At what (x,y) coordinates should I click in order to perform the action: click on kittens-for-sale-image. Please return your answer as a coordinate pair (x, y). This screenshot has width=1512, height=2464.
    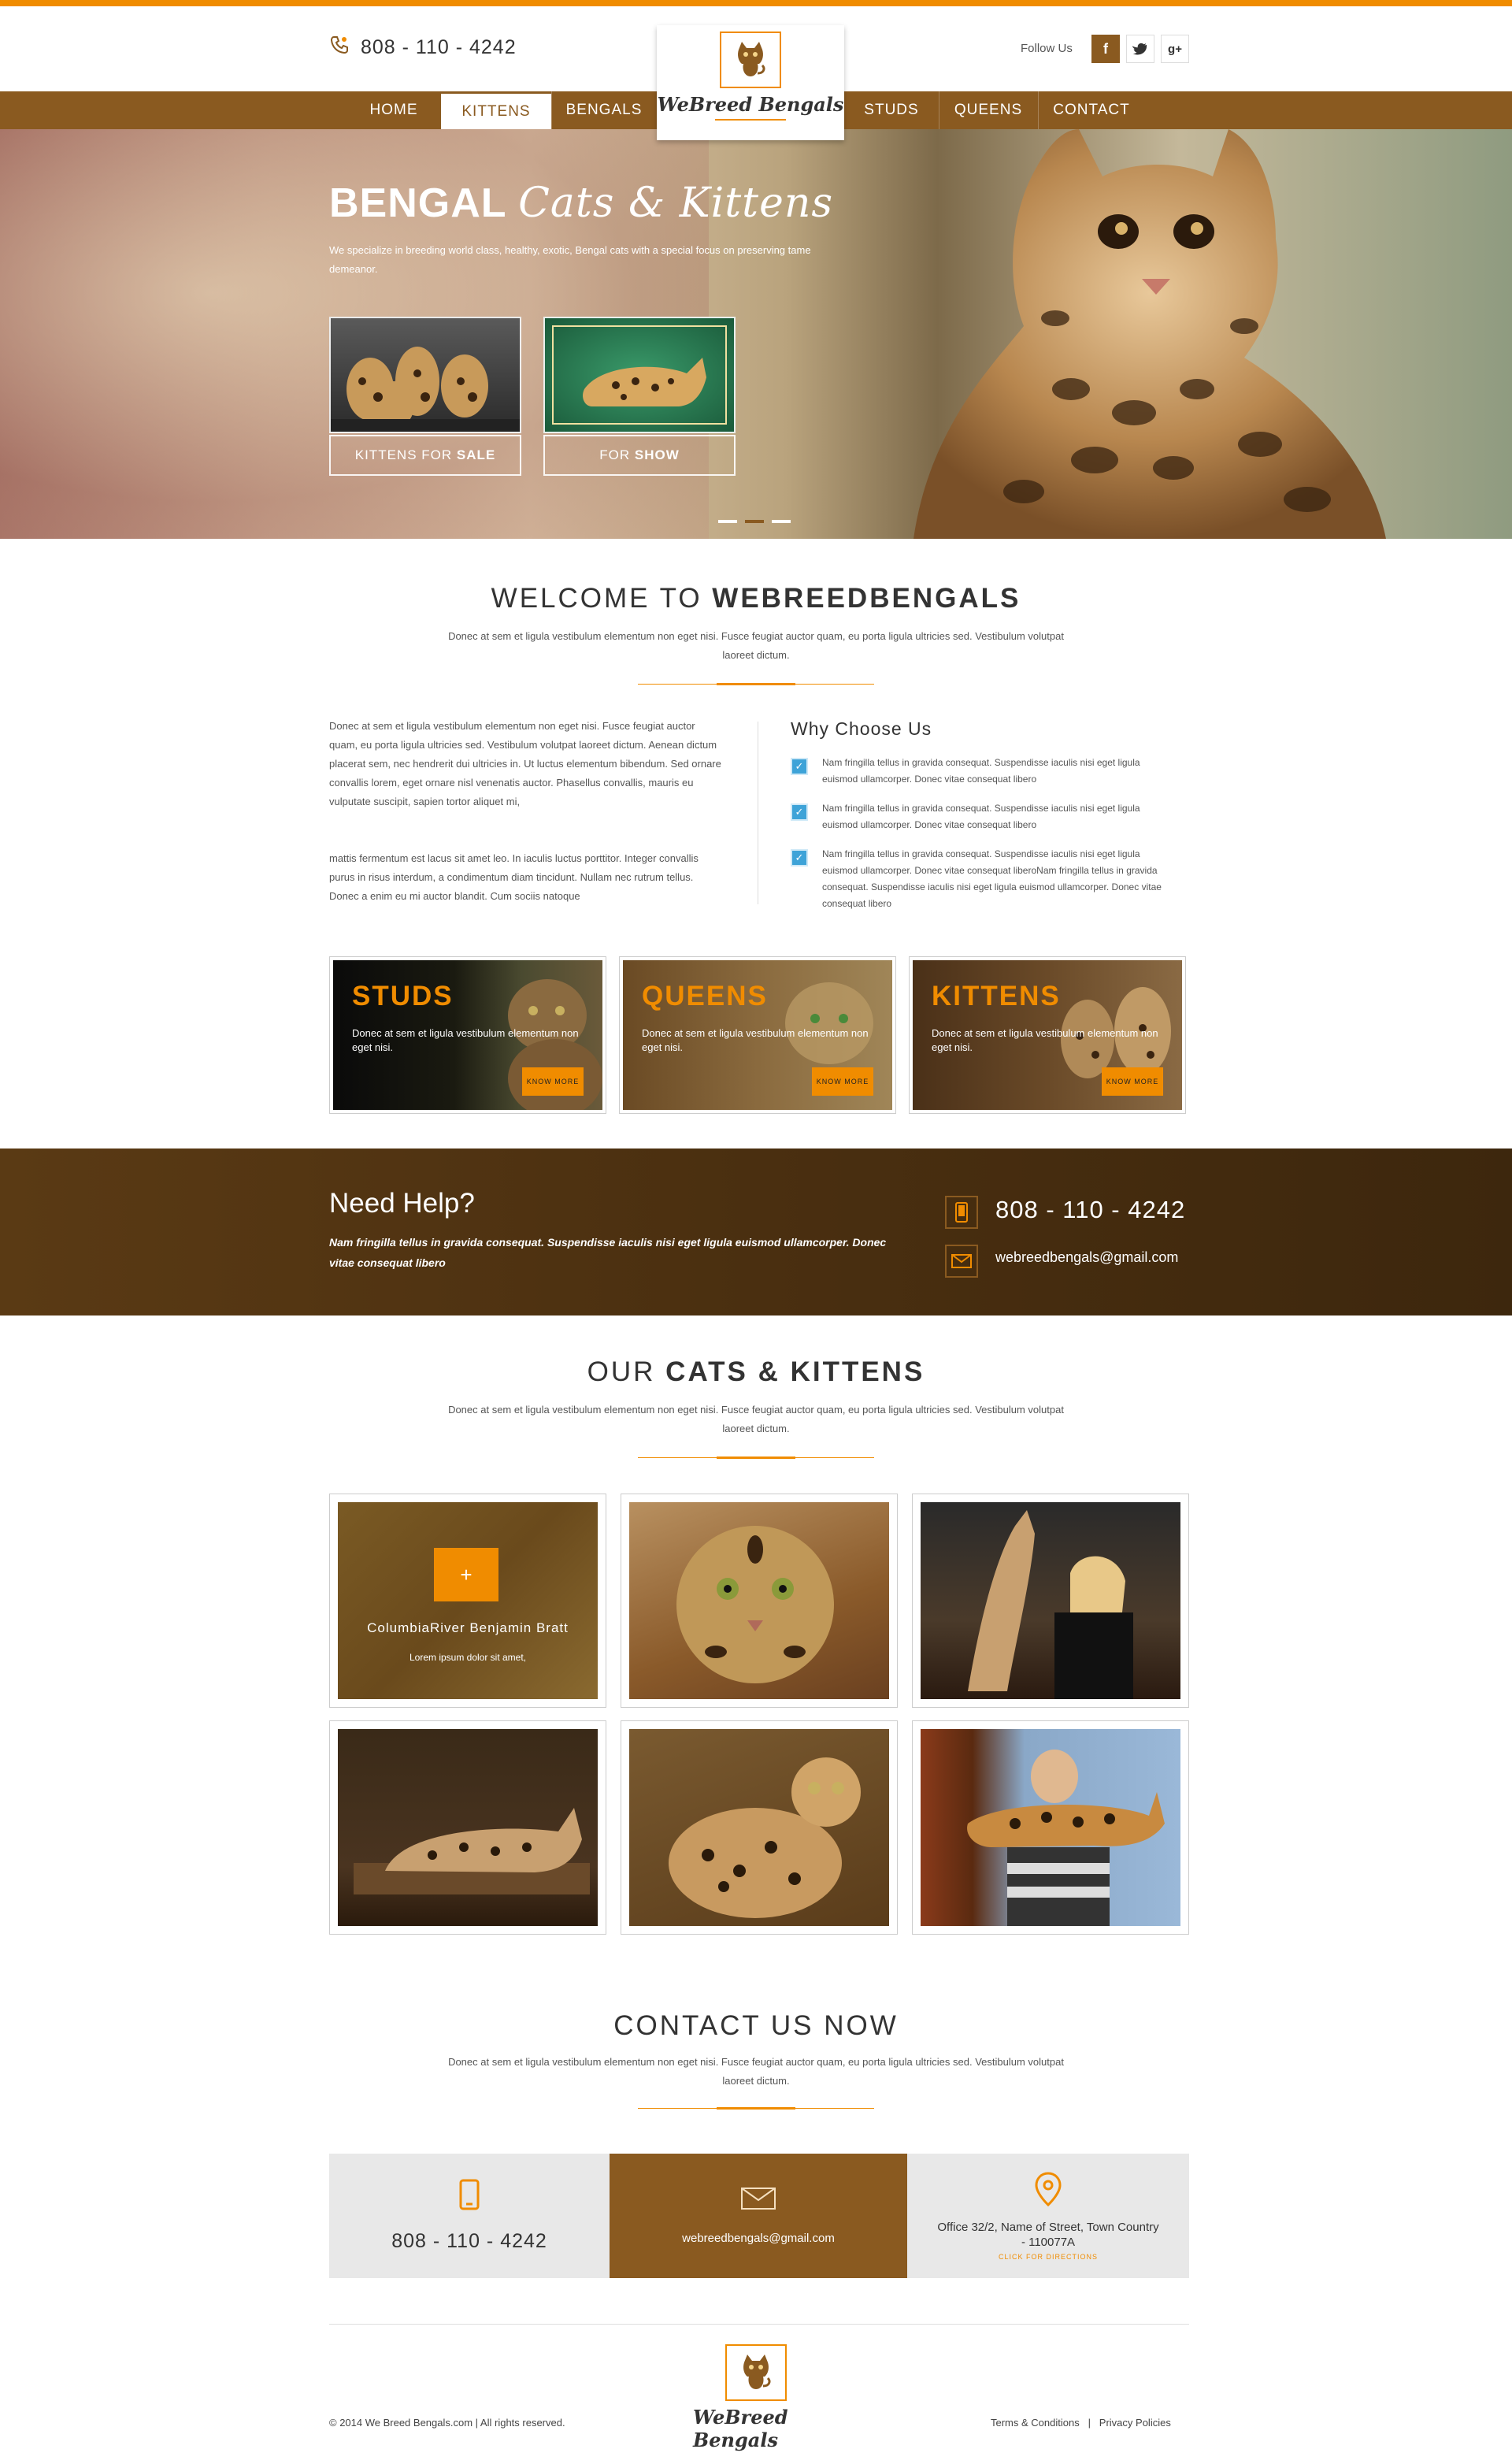
    Looking at the image, I should click on (425, 375).